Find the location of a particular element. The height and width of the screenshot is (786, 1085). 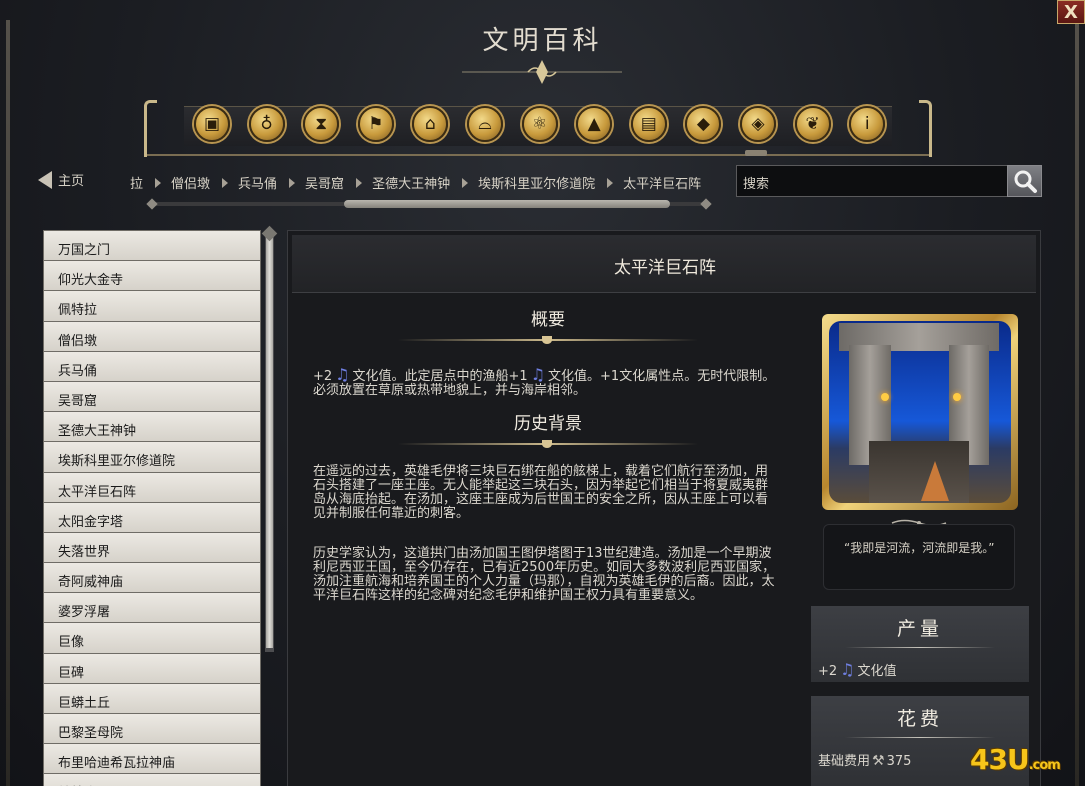

title-ornament is located at coordinates (542, 72).